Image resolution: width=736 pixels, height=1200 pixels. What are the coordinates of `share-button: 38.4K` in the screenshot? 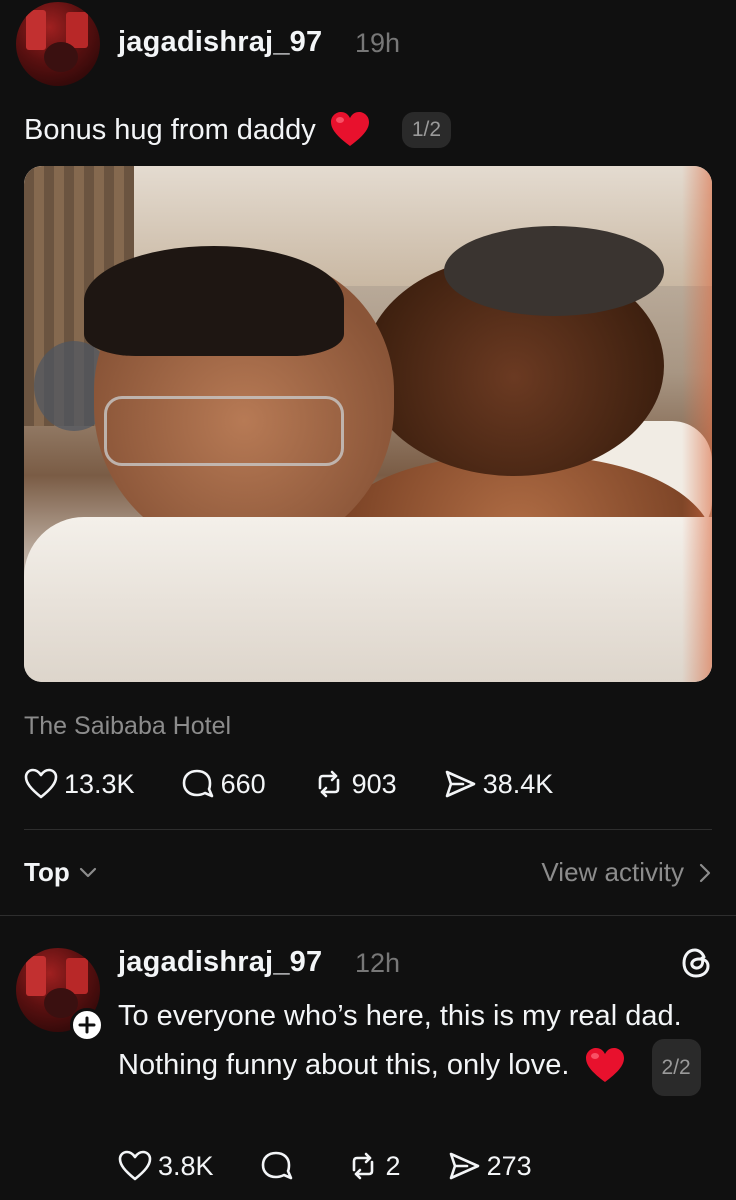 It's located at (498, 784).